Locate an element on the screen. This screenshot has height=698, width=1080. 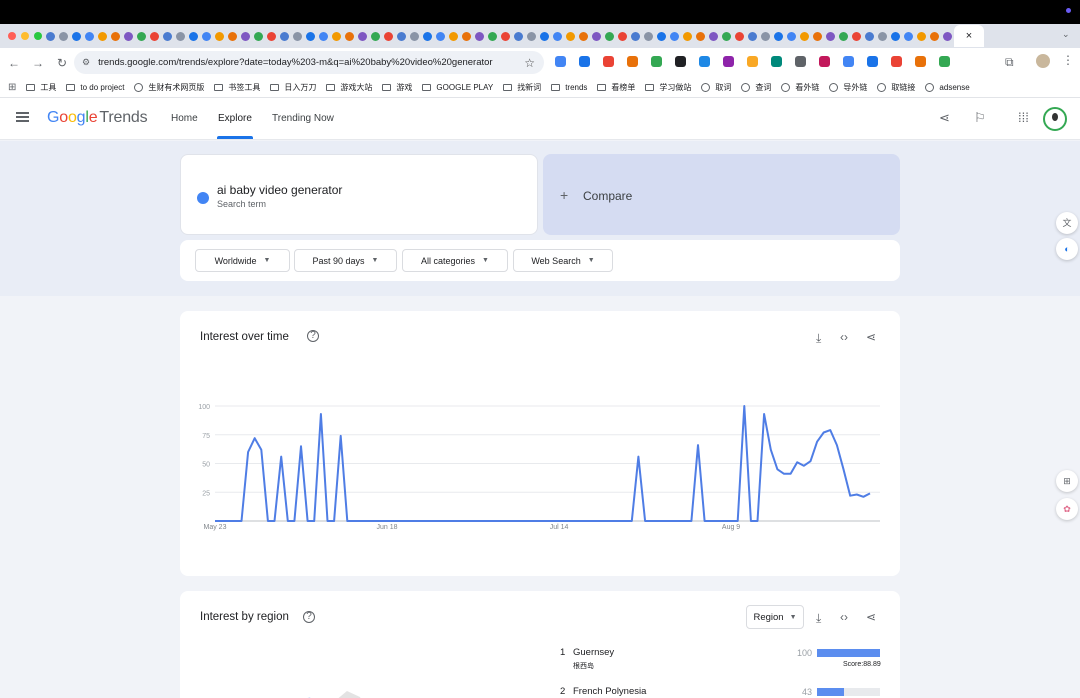
maximize-window-icon is located at coordinates (38, 36).